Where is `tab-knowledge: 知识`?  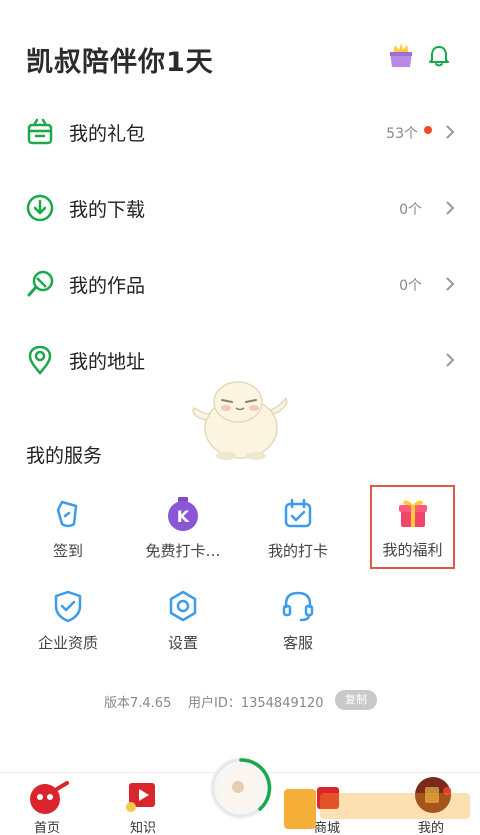 tab-knowledge: 知识 is located at coordinates (143, 804).